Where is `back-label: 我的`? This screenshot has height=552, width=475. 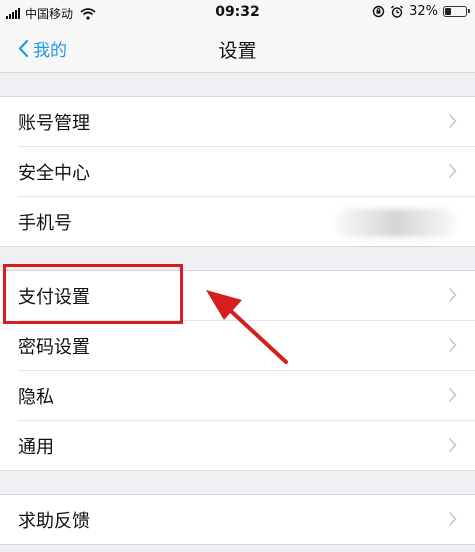 back-label: 我的 is located at coordinates (50, 51).